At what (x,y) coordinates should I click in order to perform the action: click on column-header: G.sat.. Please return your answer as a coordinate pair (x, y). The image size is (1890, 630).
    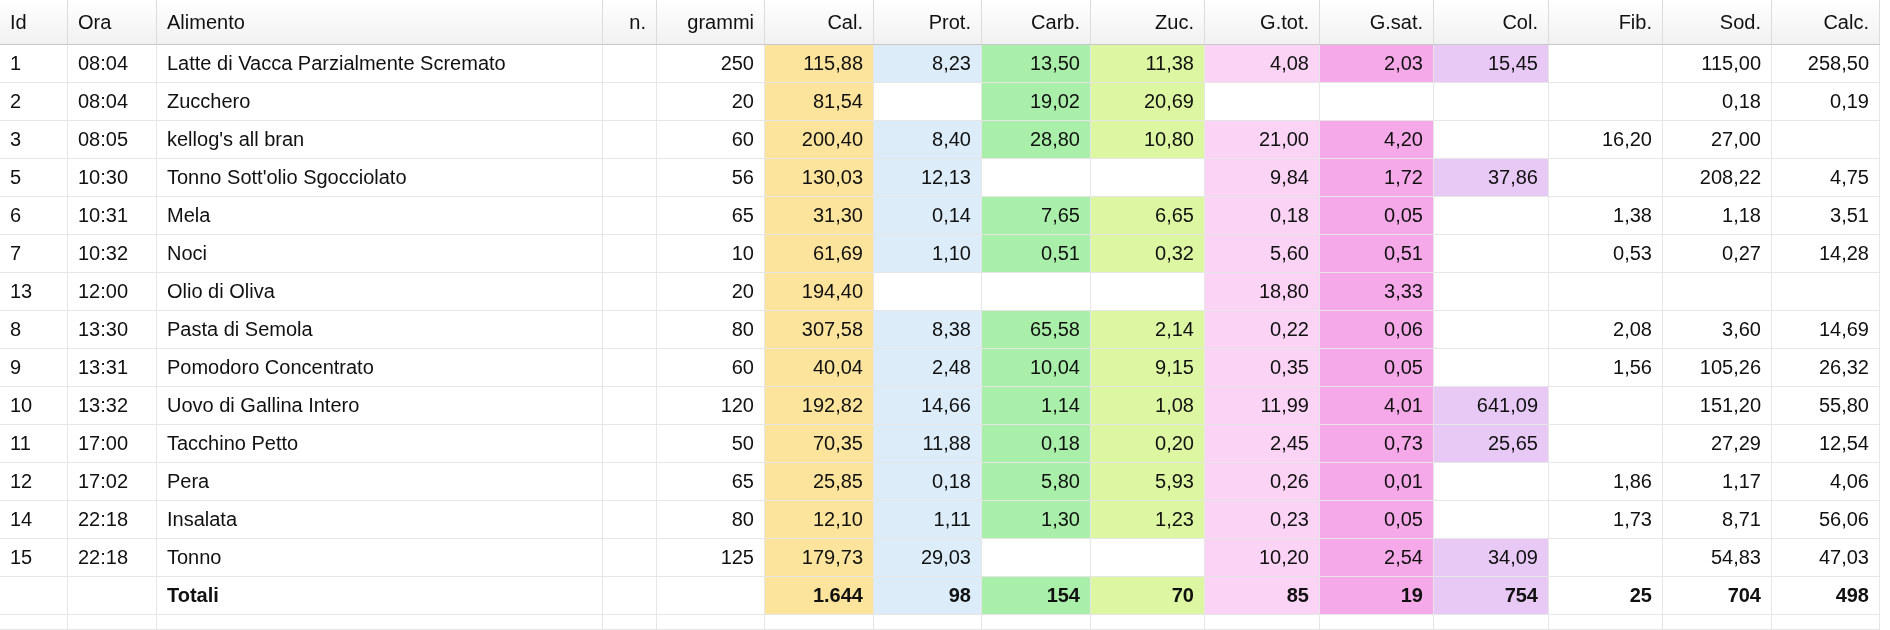
    Looking at the image, I should click on (1377, 22).